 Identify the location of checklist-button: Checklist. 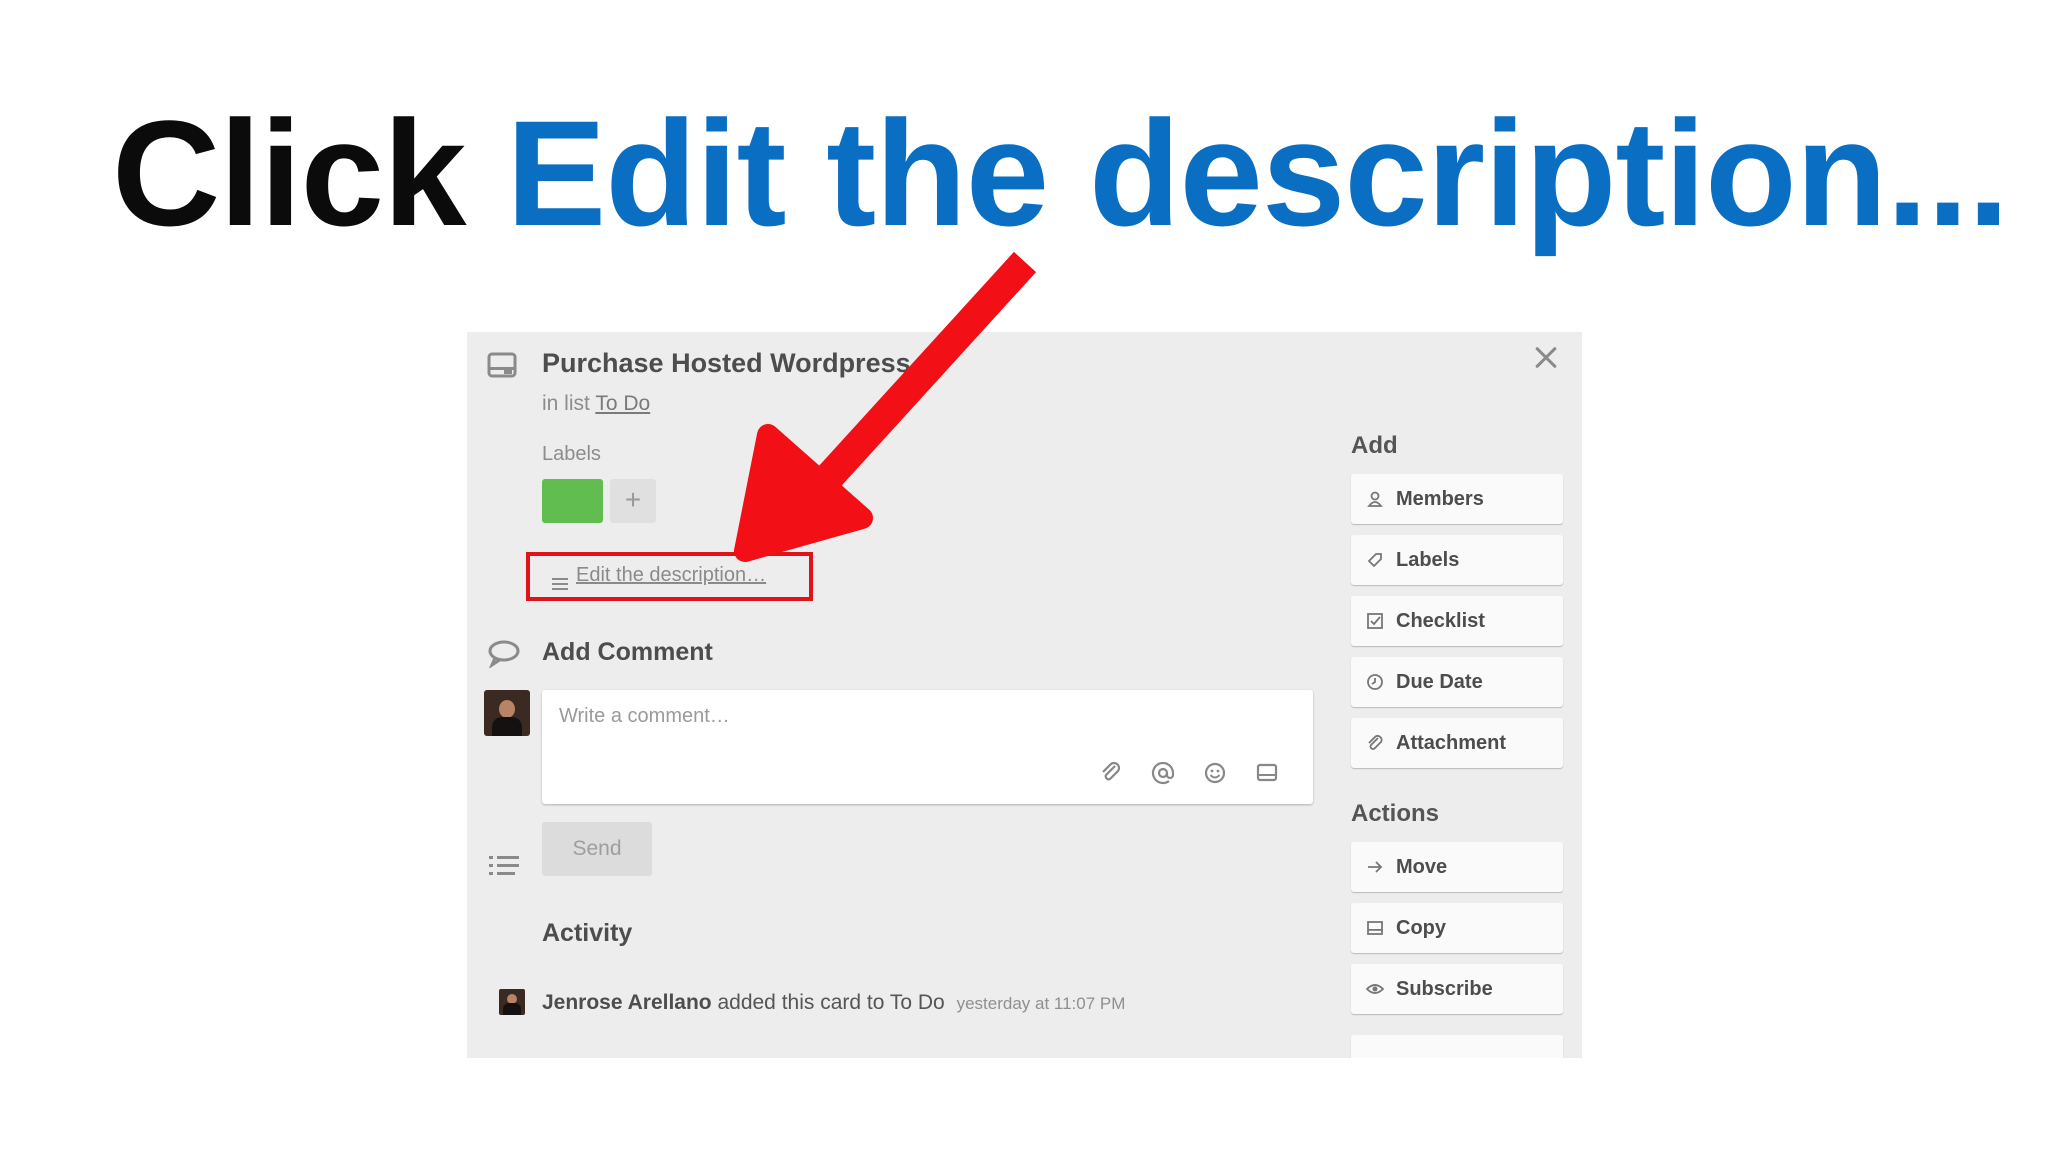
(1457, 621).